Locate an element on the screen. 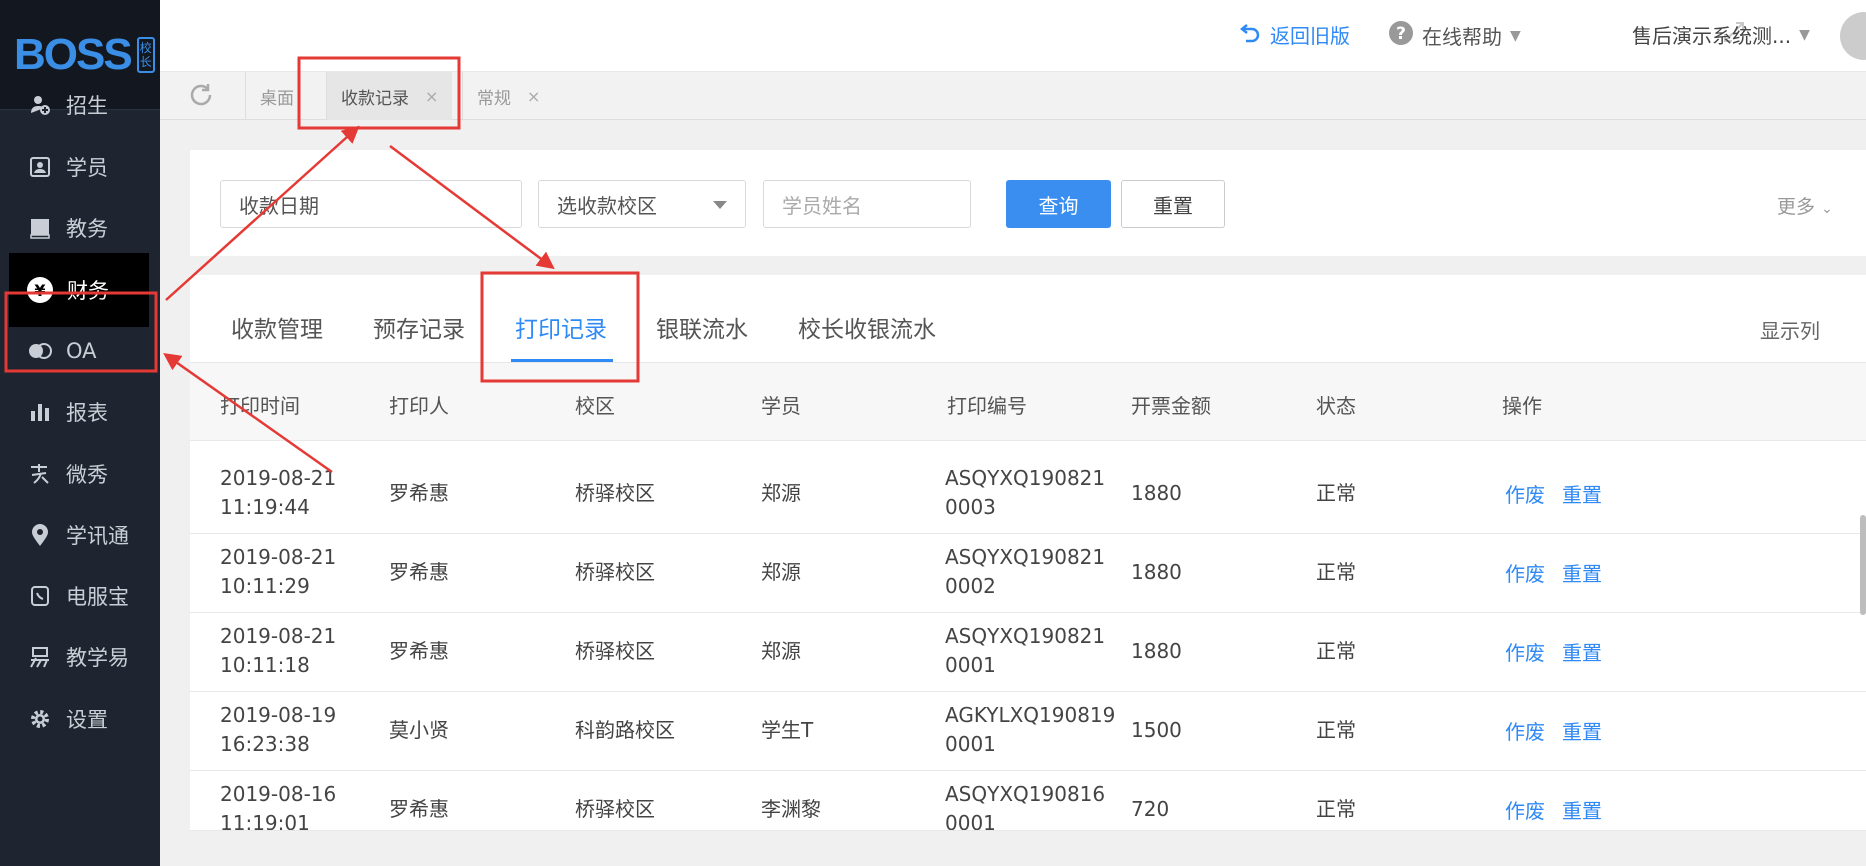 Image resolution: width=1866 pixels, height=866 pixels. sidebar-item-academic: 教务 is located at coordinates (80, 228).